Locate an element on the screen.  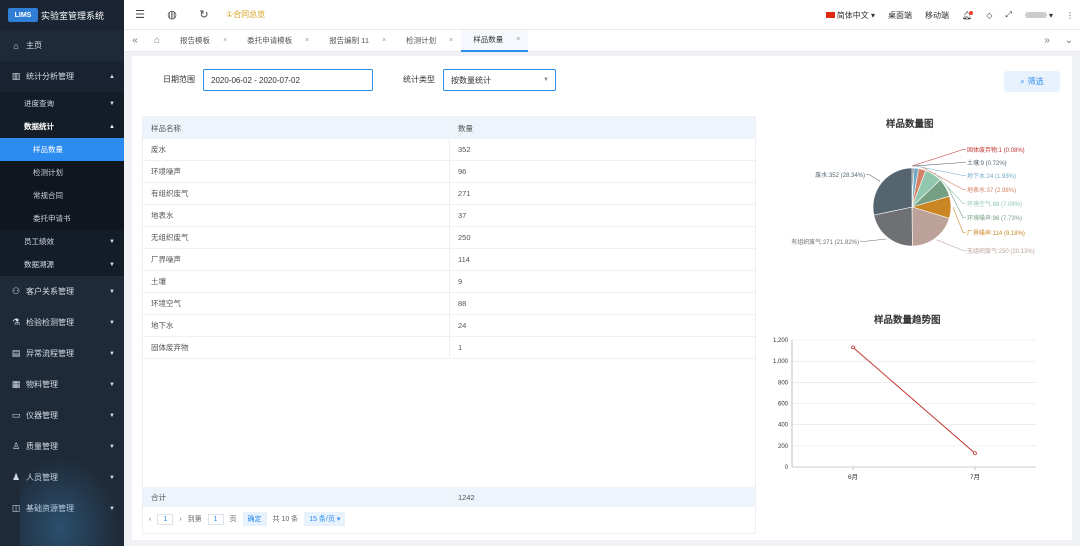
column-header-name: 样品名称 is located at coordinates (296, 128).